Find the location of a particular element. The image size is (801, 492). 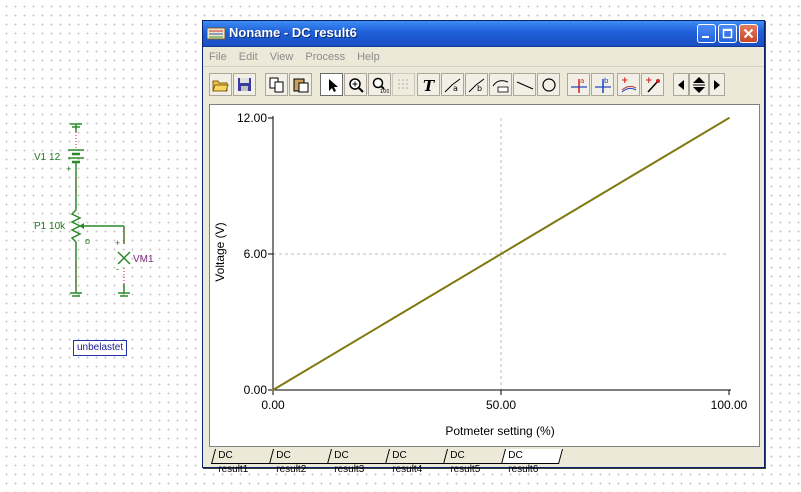

tab-label: DC result5 is located at coordinates (465, 462).